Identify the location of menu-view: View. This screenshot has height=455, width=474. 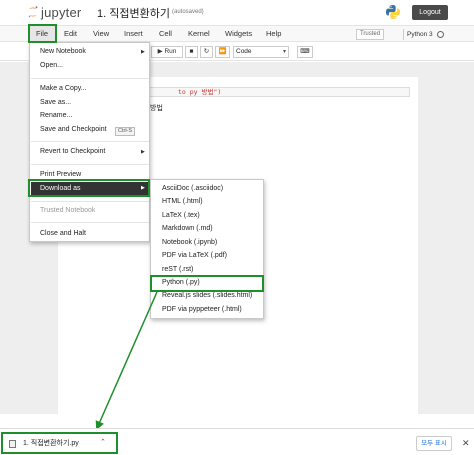
(101, 34).